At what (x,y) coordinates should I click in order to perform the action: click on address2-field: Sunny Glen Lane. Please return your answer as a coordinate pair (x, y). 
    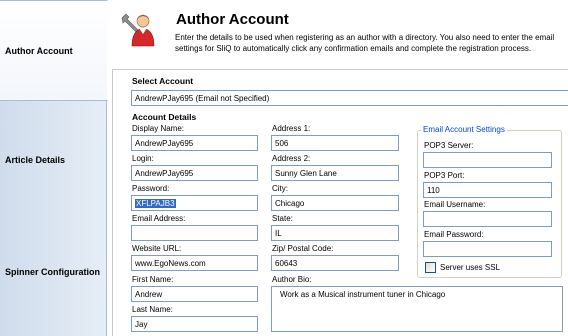
    Looking at the image, I should click on (335, 173).